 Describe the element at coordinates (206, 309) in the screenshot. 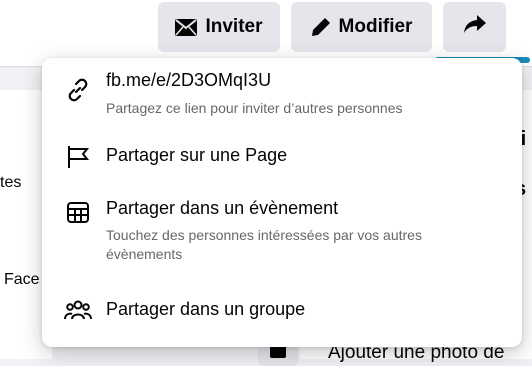

I see `share-to-group-label: Partager dans un groupe` at that location.